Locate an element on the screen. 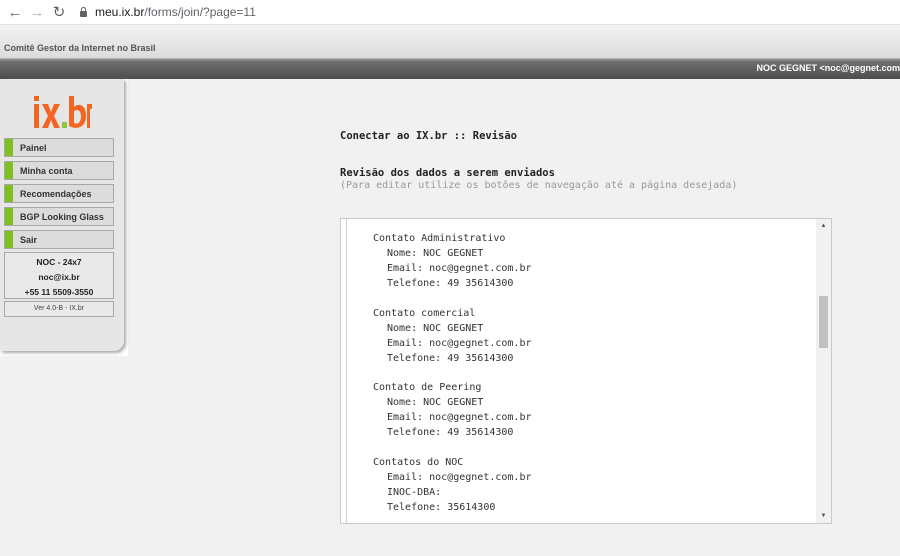 The image size is (900, 556). sidebar-item-label: Sair is located at coordinates (29, 239).